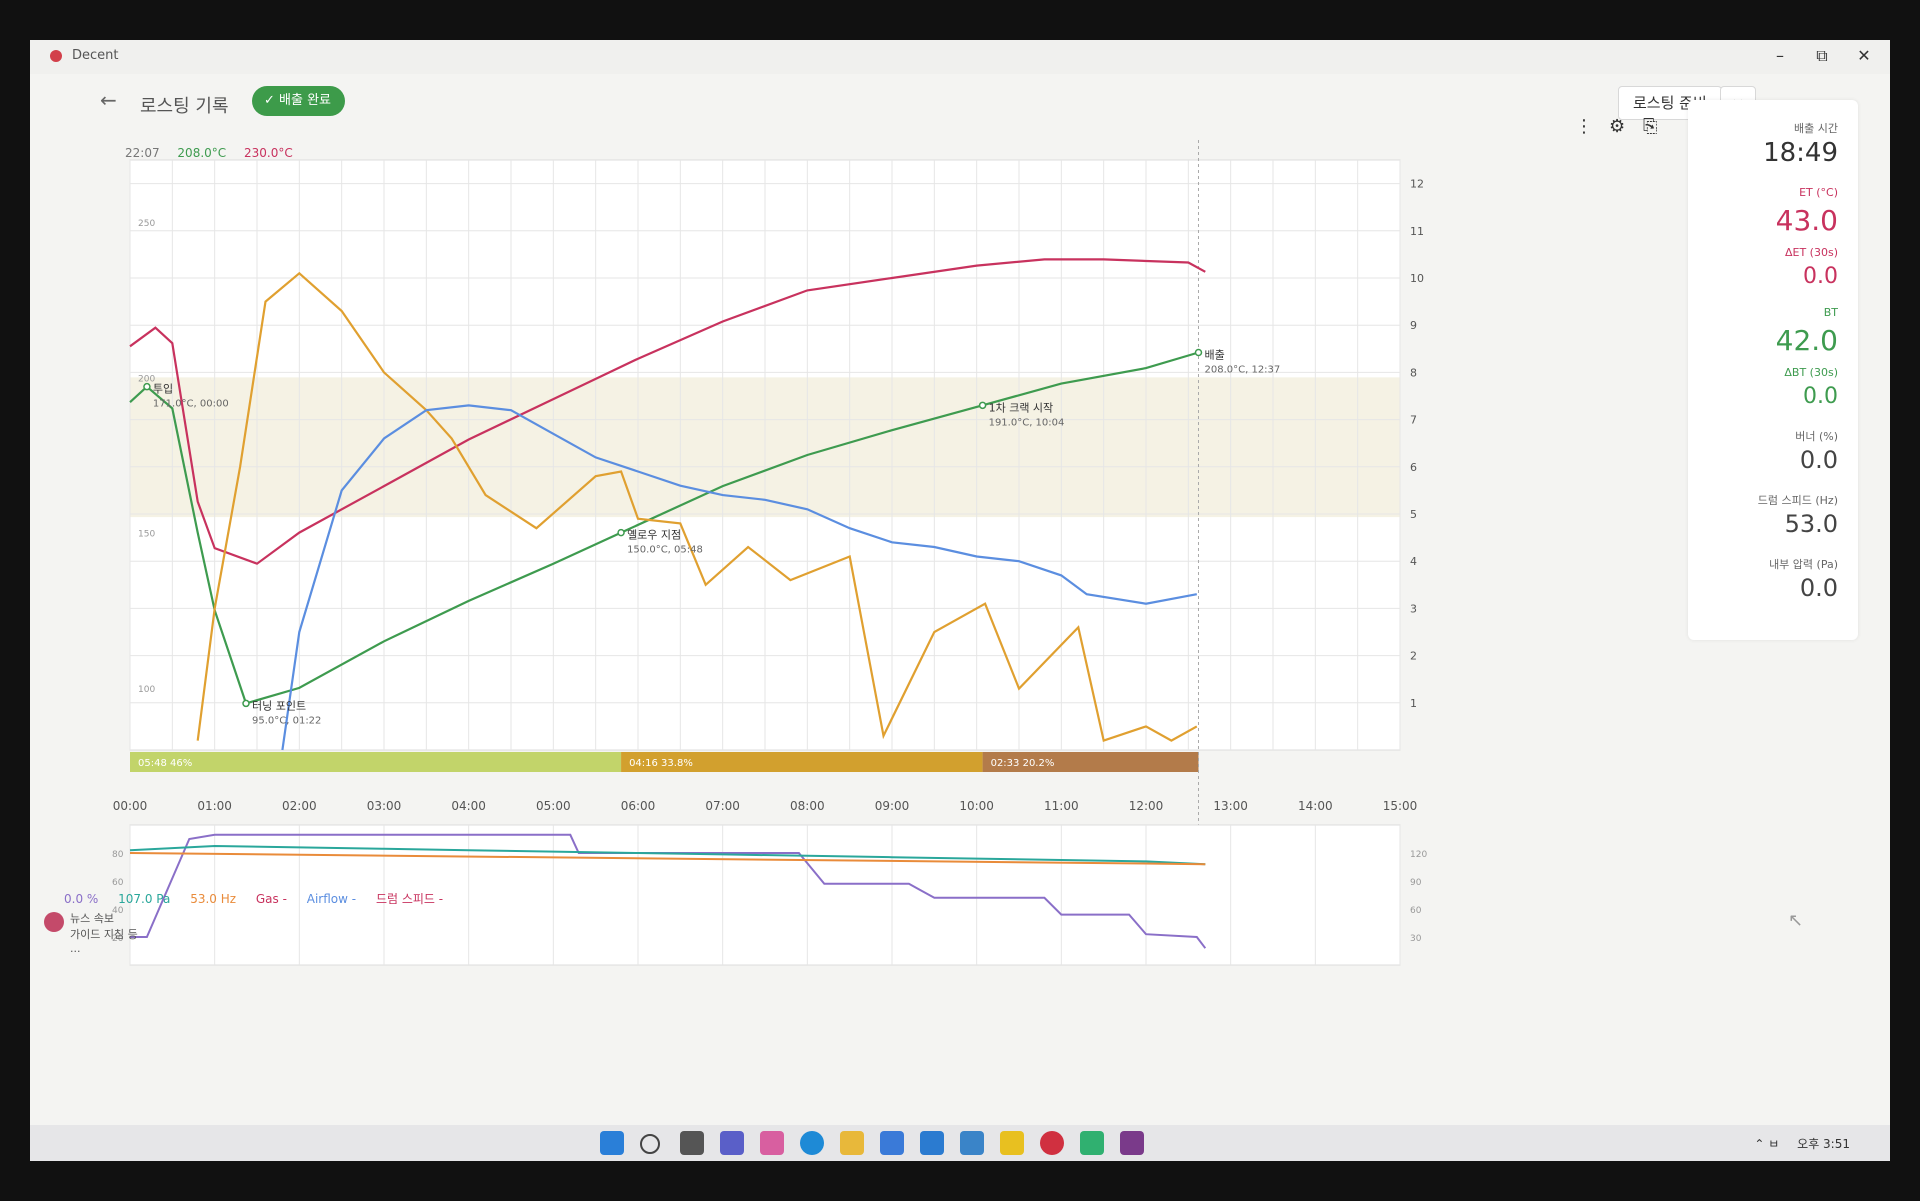 The width and height of the screenshot is (1920, 1201). Describe the element at coordinates (92, 918) in the screenshot. I see `notification-line1: 뉴스 속보` at that location.